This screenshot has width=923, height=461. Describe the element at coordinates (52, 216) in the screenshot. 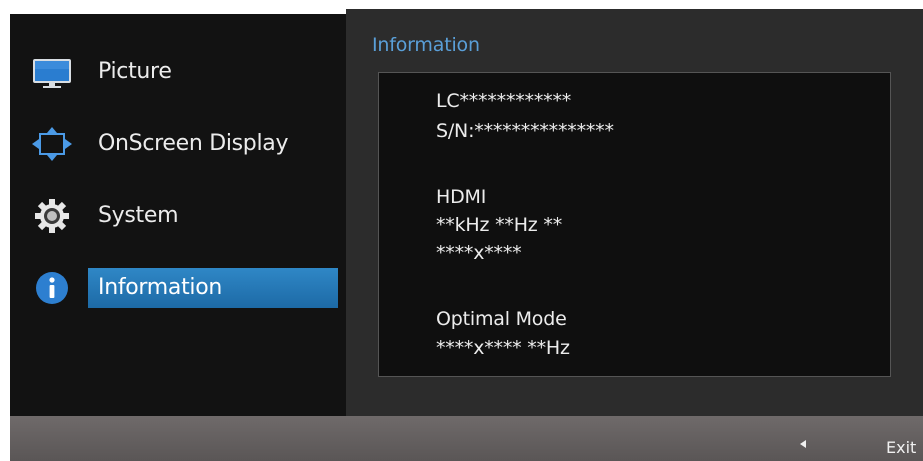

I see `gear-icon` at that location.